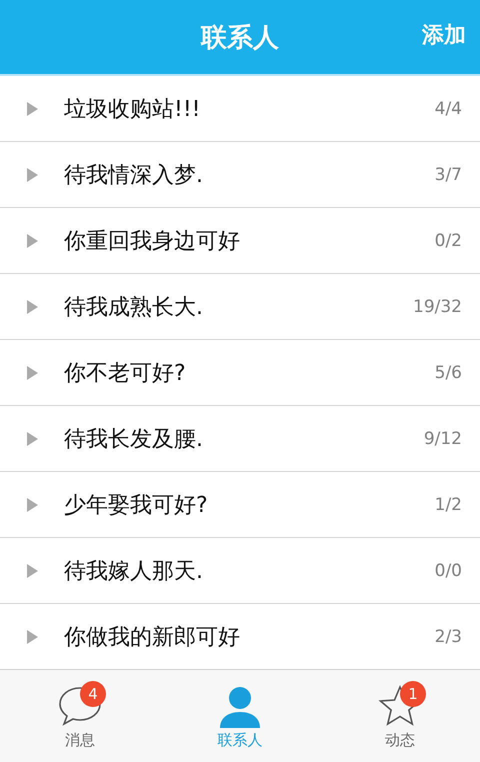  What do you see at coordinates (448, 372) in the screenshot?
I see `online-count: 5/6` at bounding box center [448, 372].